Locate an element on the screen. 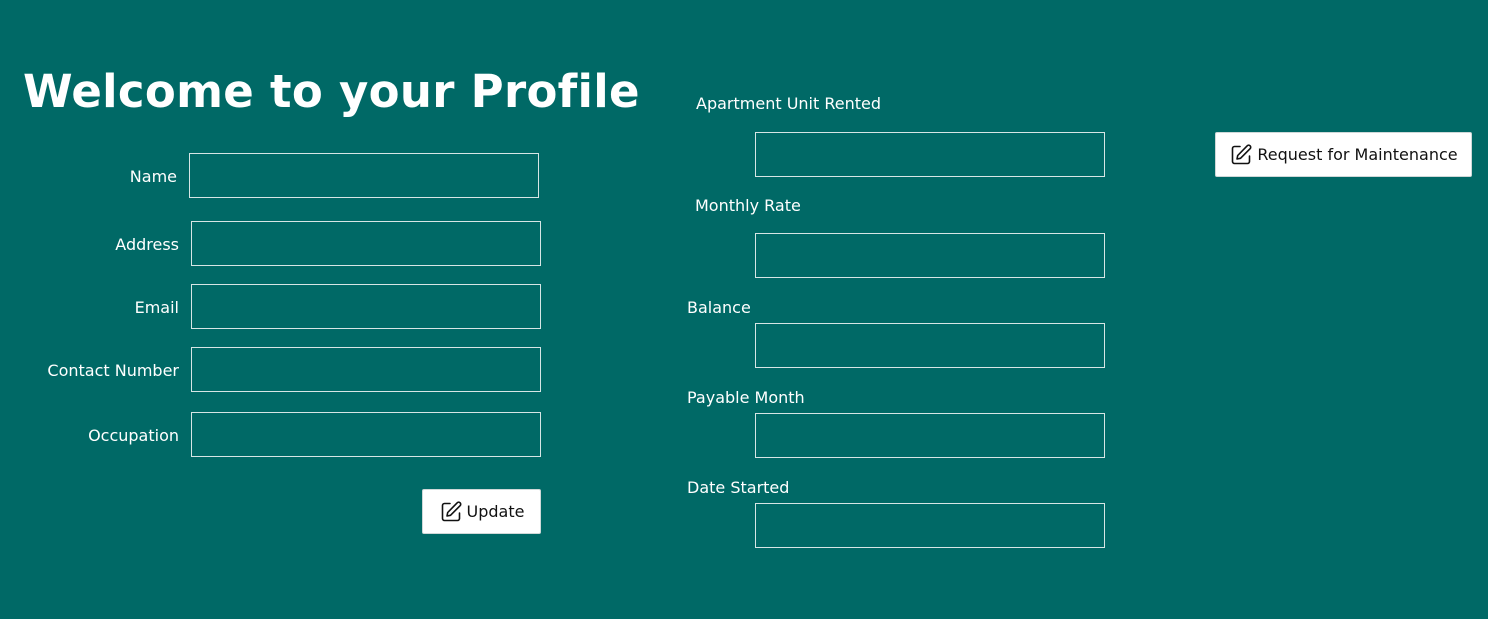 The width and height of the screenshot is (1488, 619). name-field is located at coordinates (364, 175).